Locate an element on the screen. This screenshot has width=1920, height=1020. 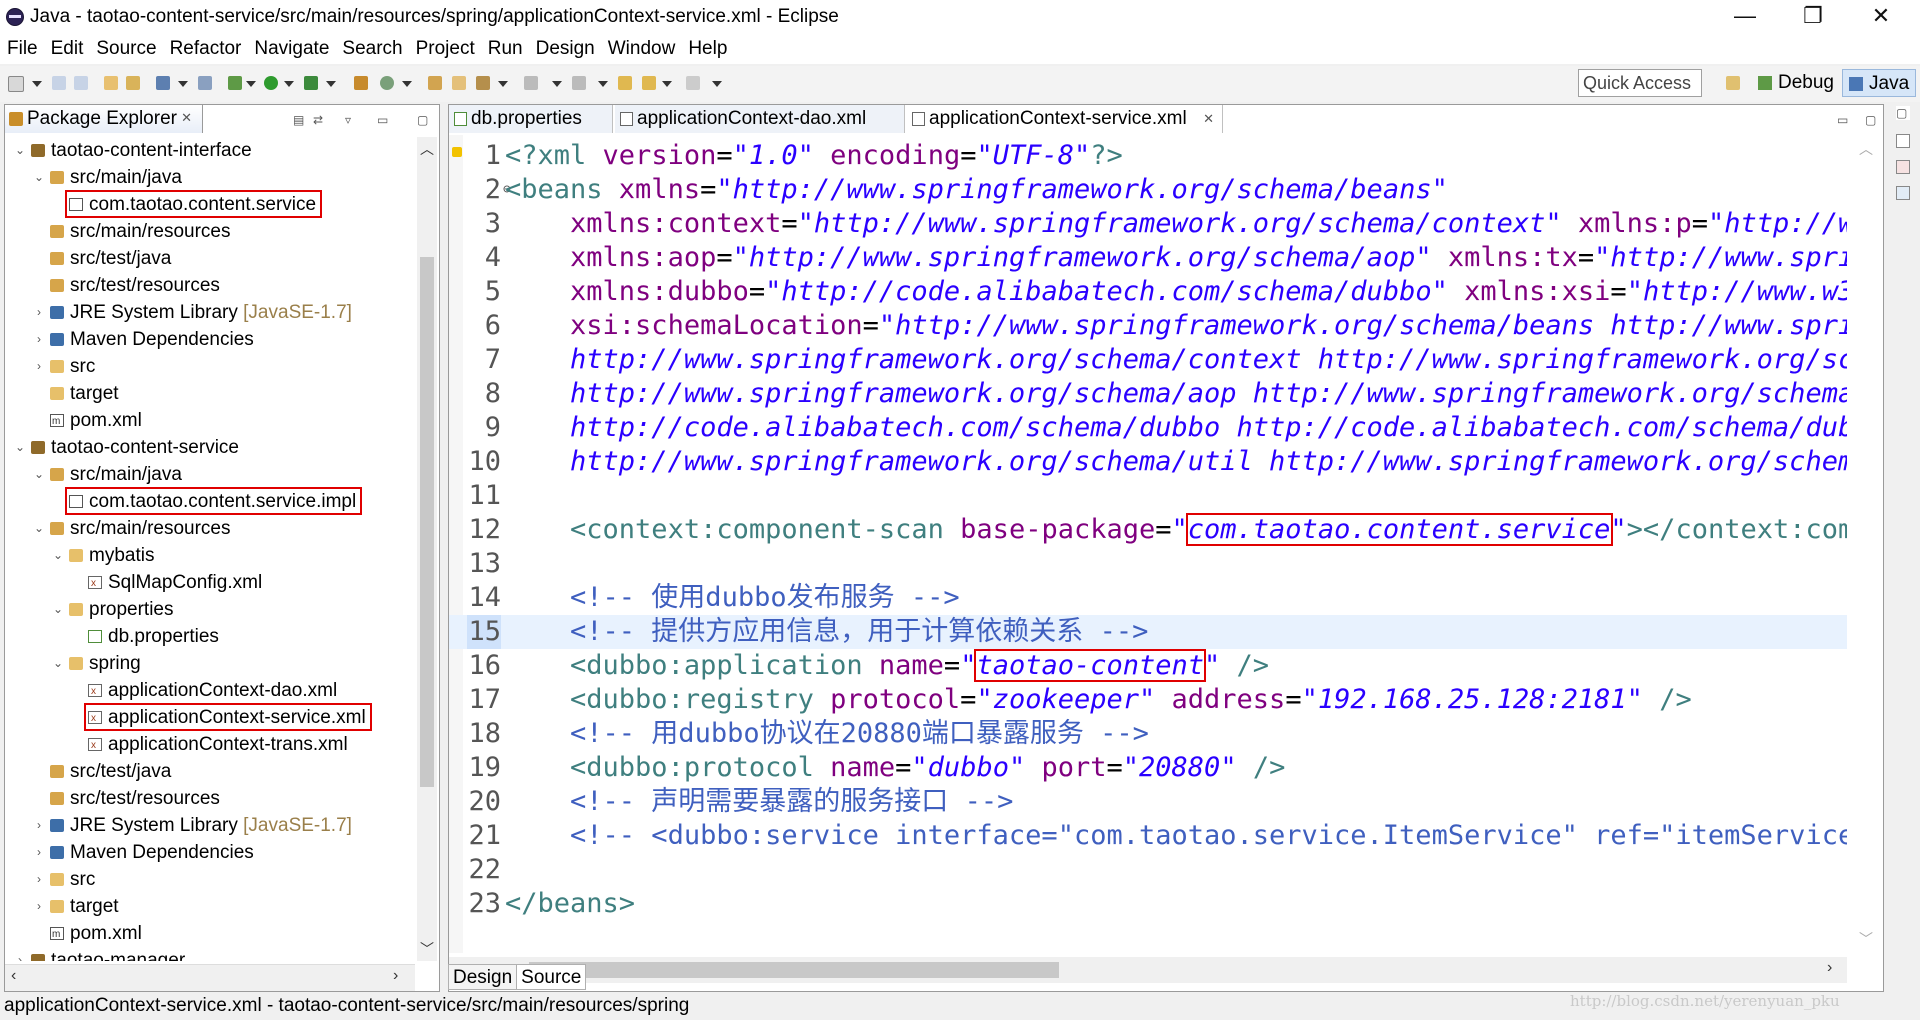
editor-vertical-scrollbar: ︿ ﹀ is located at coordinates (1866, 544).